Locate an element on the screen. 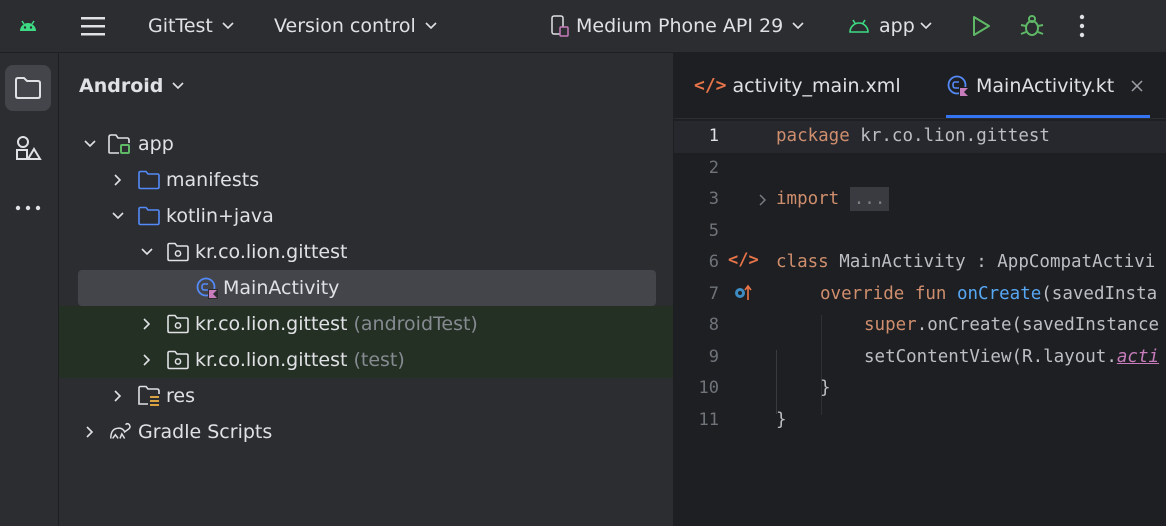 The image size is (1166, 526). tree-item-manifests: manifests is located at coordinates (366, 180).